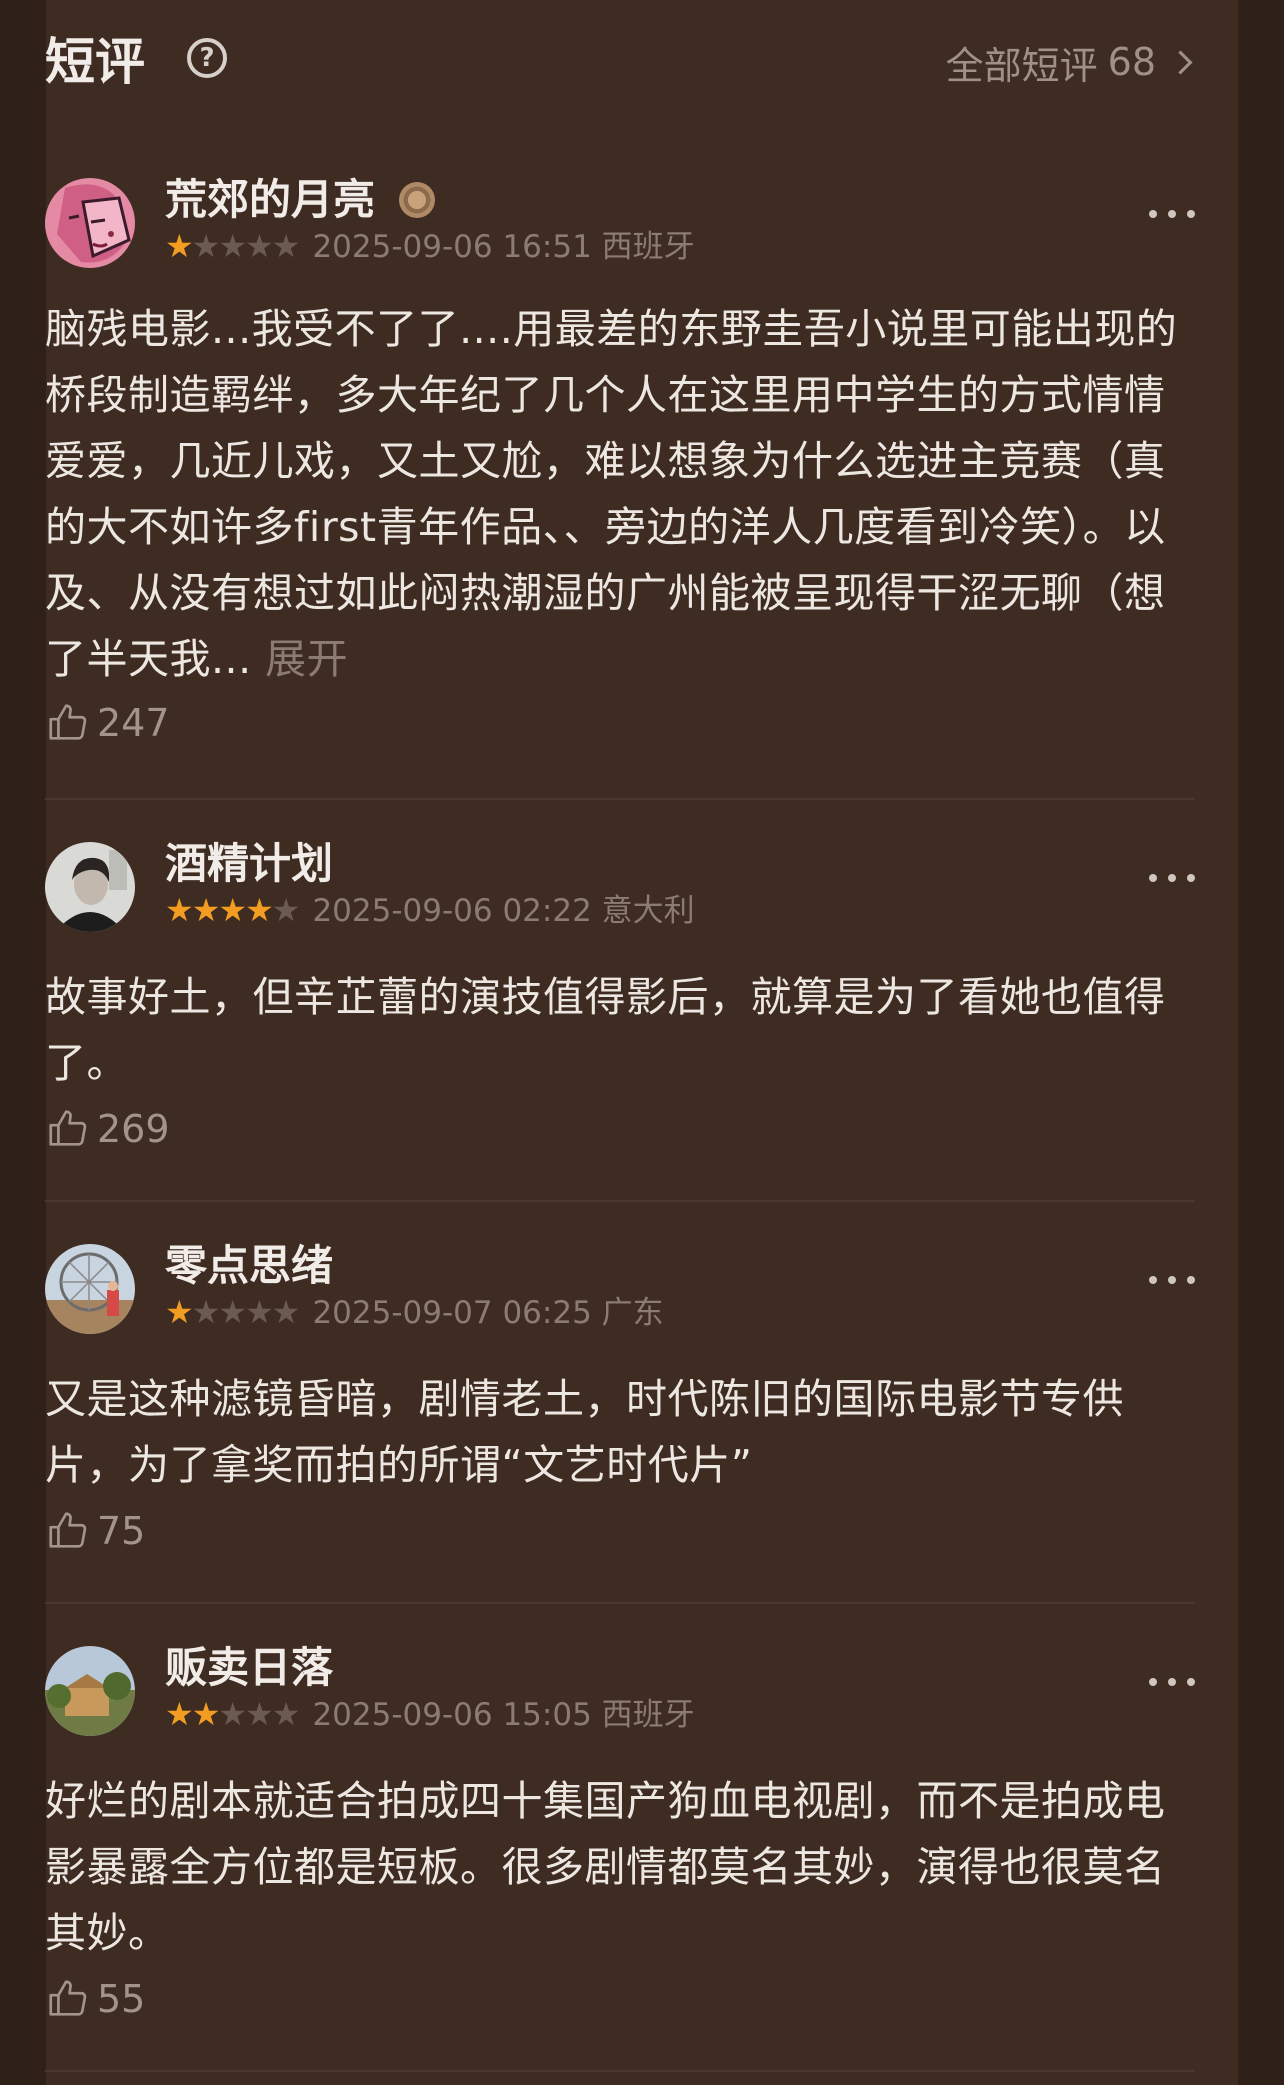 The width and height of the screenshot is (1284, 2085). I want to click on star-filled-icon: ★★★★, so click(219, 910).